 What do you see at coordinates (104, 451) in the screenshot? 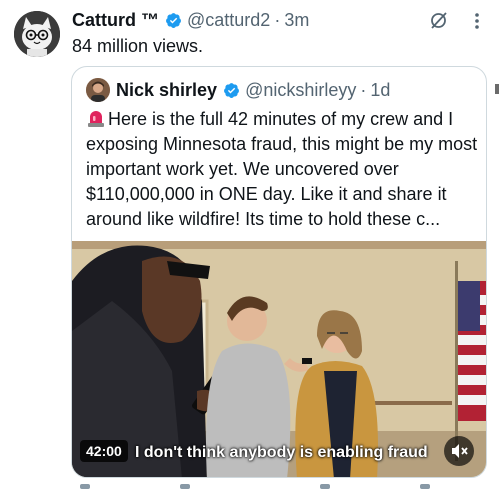
I see `video-duration: 42:00` at bounding box center [104, 451].